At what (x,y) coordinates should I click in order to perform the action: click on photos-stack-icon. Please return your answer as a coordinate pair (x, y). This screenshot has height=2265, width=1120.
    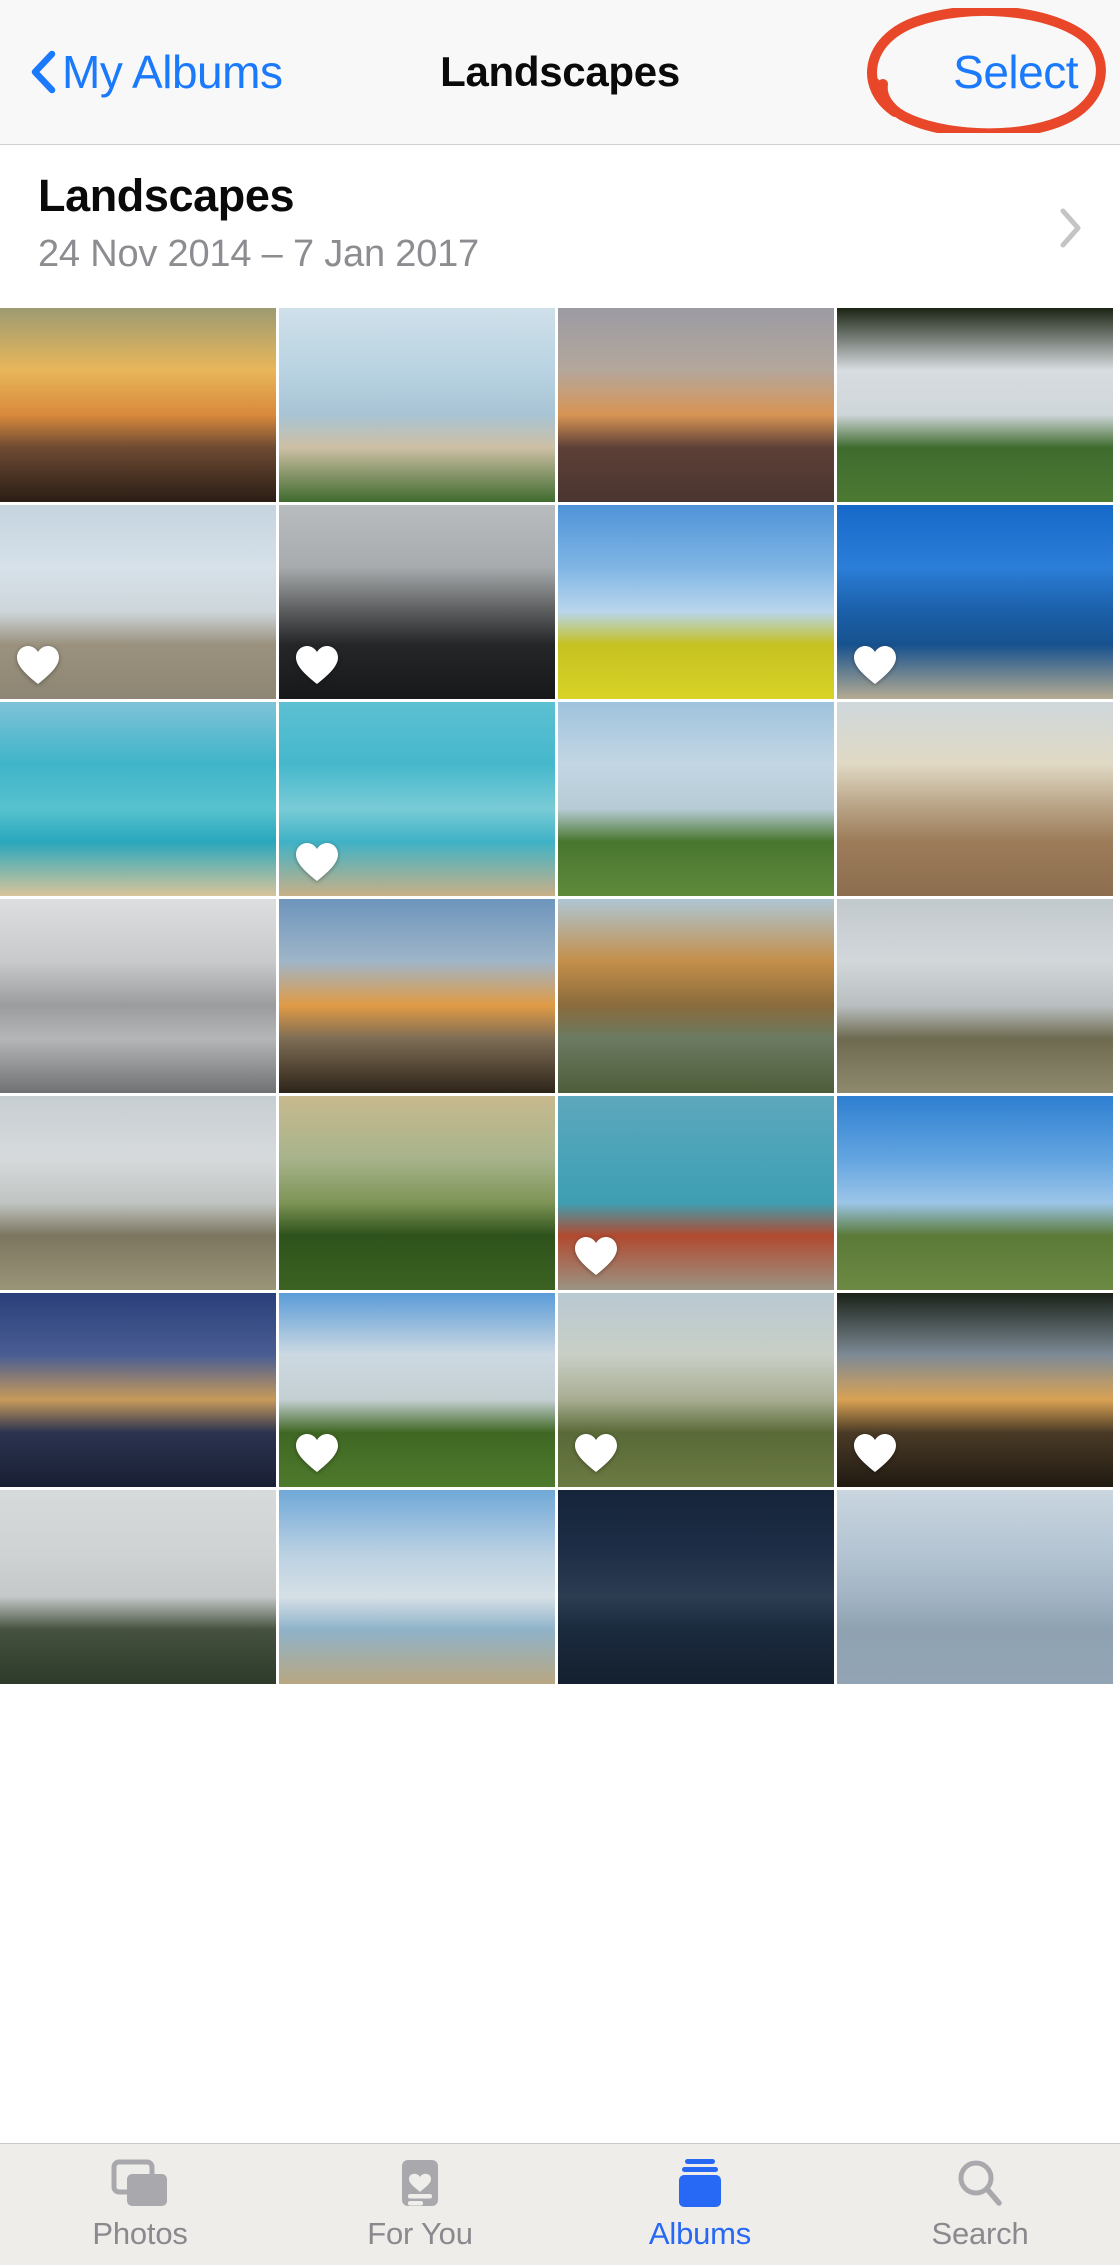
    Looking at the image, I should click on (139, 2182).